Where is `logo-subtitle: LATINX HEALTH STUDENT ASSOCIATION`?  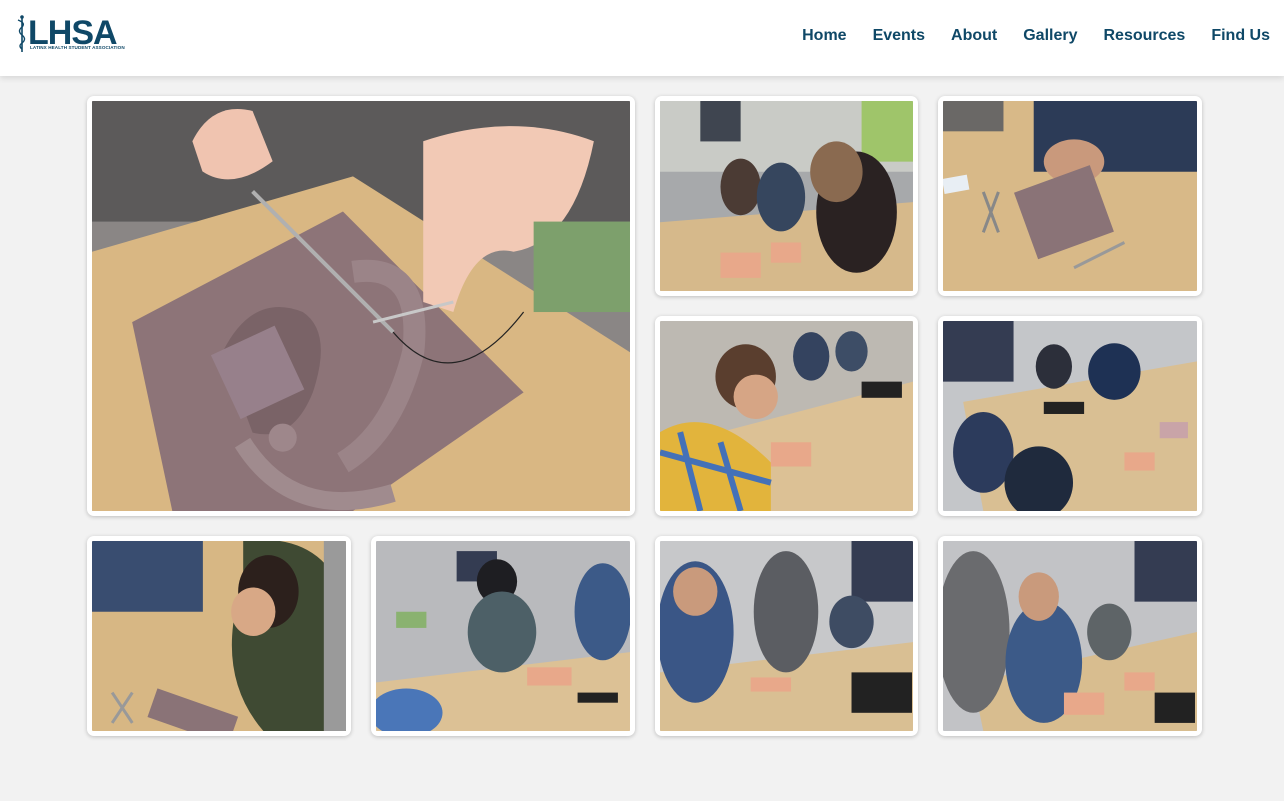 logo-subtitle: LATINX HEALTH STUDENT ASSOCIATION is located at coordinates (77, 47).